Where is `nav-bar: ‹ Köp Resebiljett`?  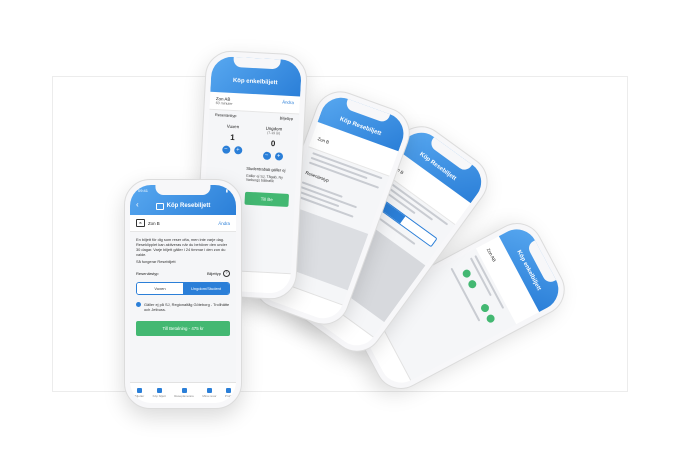
nav-bar: ‹ Köp Resebiljett is located at coordinates (183, 206).